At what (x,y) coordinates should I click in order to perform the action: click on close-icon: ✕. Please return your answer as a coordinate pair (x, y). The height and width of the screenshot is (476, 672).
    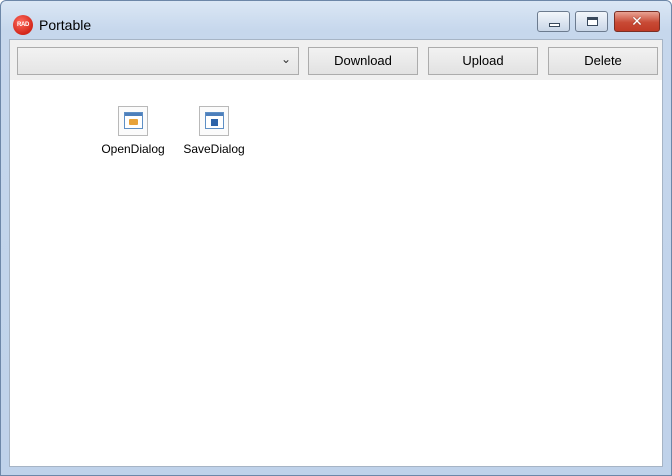
    Looking at the image, I should click on (637, 21).